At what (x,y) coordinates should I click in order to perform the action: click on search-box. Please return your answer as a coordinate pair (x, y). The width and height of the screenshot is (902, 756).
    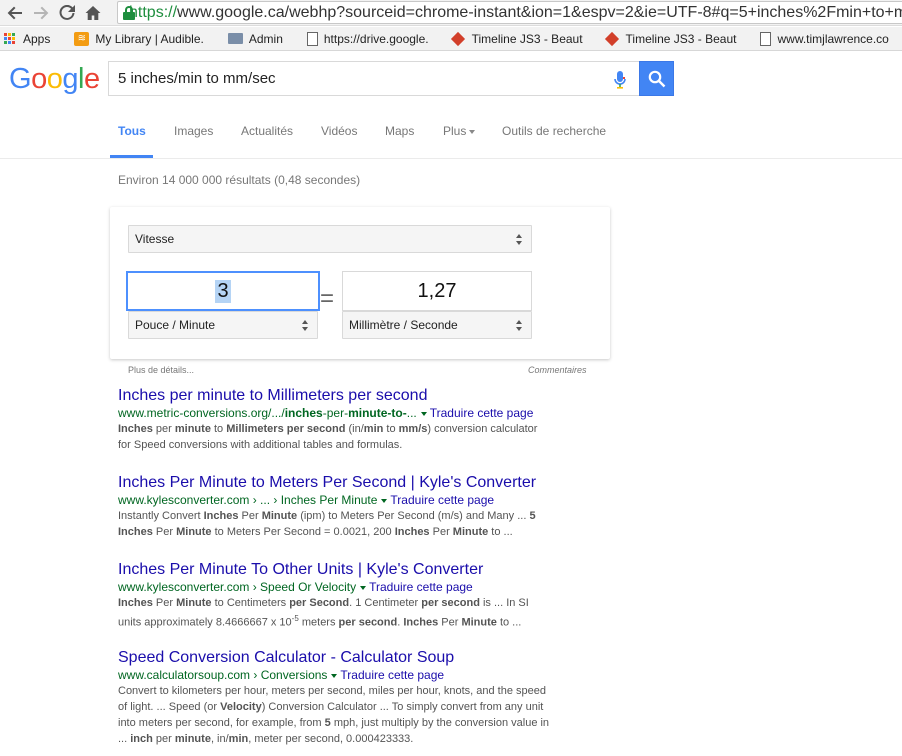
    Looking at the image, I should click on (373, 78).